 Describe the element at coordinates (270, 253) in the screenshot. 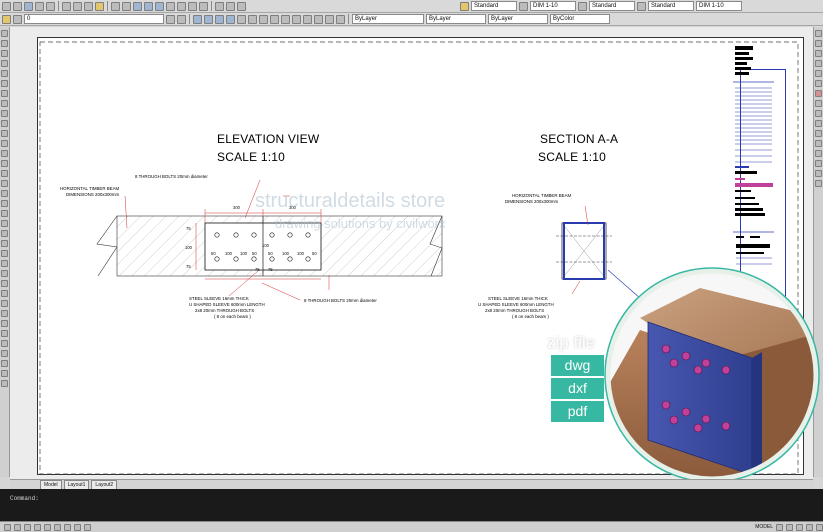

I see `dim-50-c: 50` at that location.